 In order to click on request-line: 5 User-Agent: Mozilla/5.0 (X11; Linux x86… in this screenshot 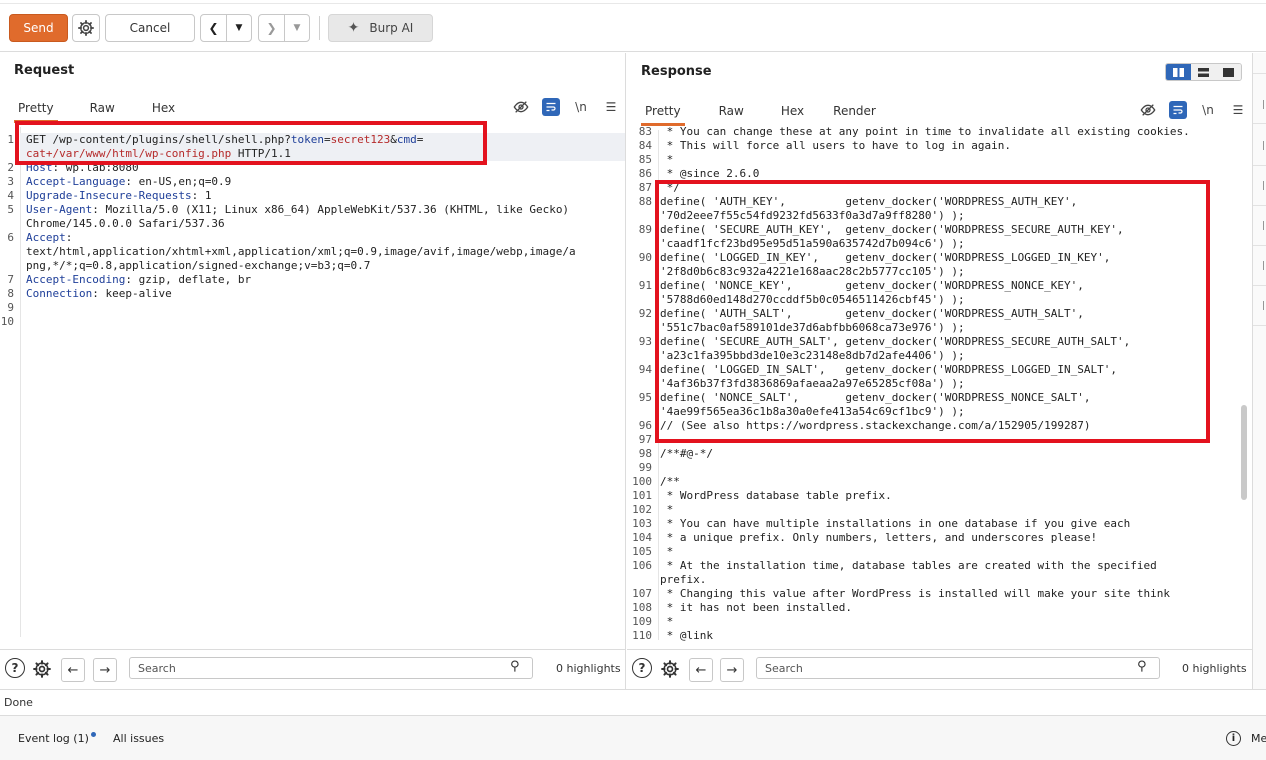, I will do `click(312, 210)`.